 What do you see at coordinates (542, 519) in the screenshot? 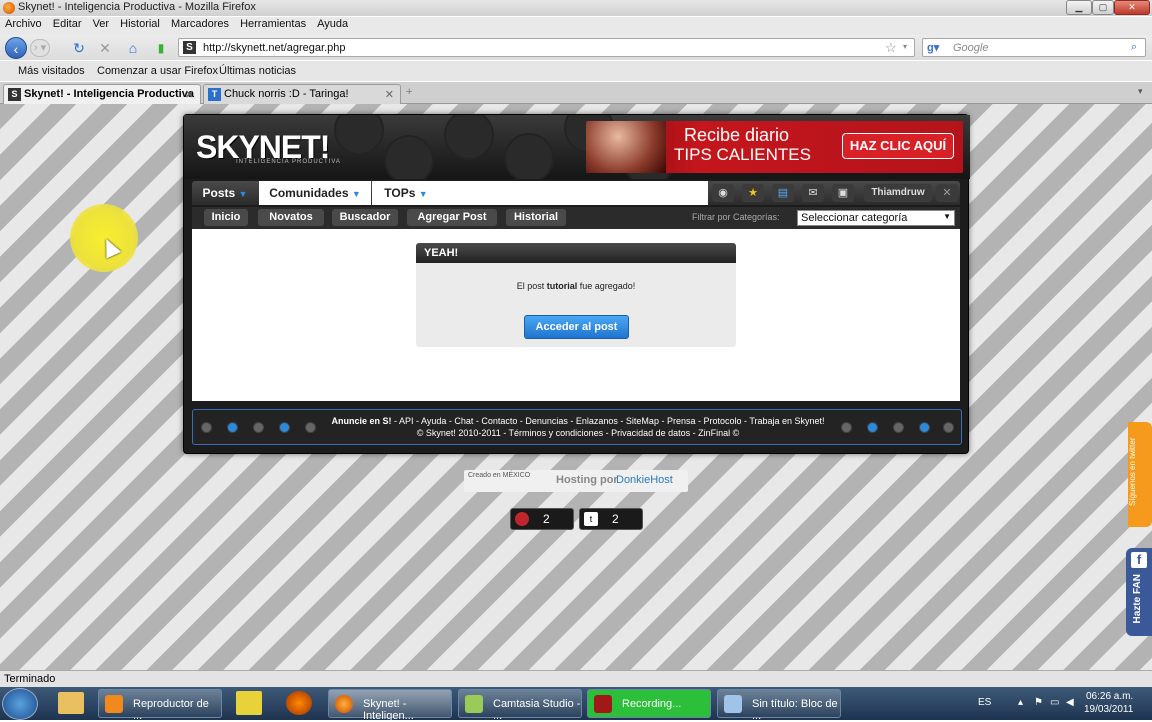
I see `counter-1: 2` at bounding box center [542, 519].